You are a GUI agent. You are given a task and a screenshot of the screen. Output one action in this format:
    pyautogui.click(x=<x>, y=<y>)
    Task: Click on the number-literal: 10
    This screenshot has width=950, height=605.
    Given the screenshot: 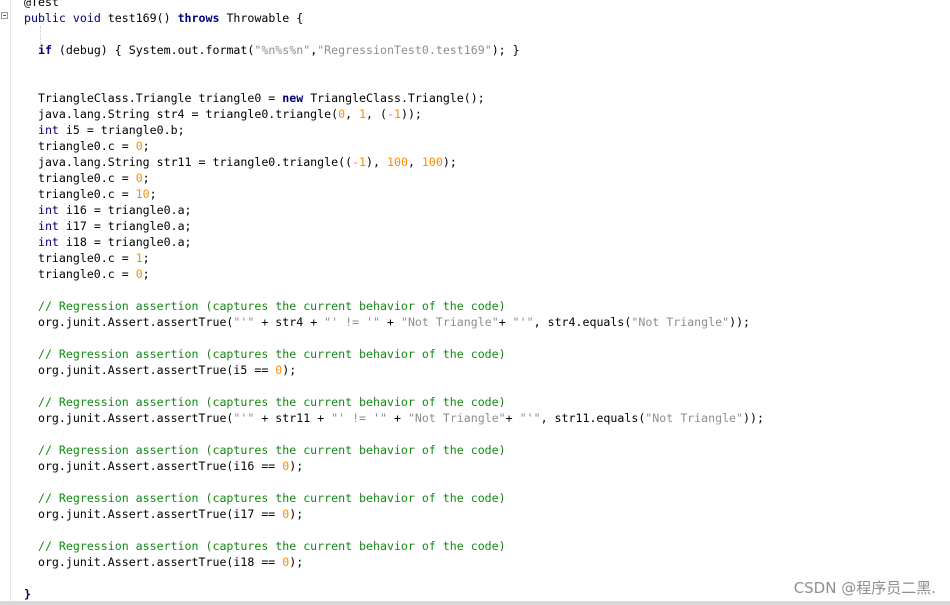 What is the action you would take?
    pyautogui.click(x=142, y=194)
    